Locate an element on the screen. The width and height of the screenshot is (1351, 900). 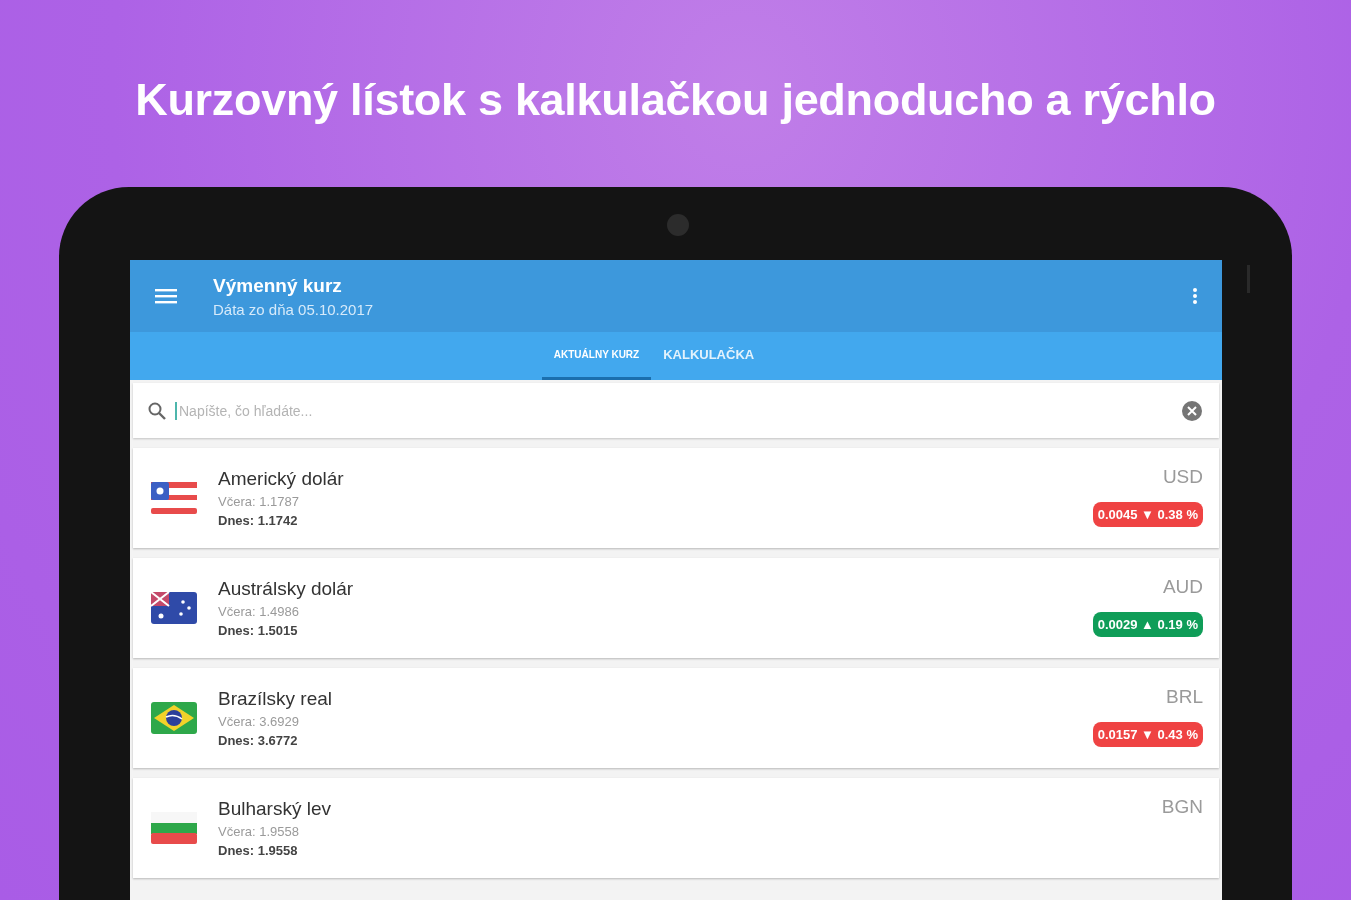
currency-code: AUD is located at coordinates (1182, 587).